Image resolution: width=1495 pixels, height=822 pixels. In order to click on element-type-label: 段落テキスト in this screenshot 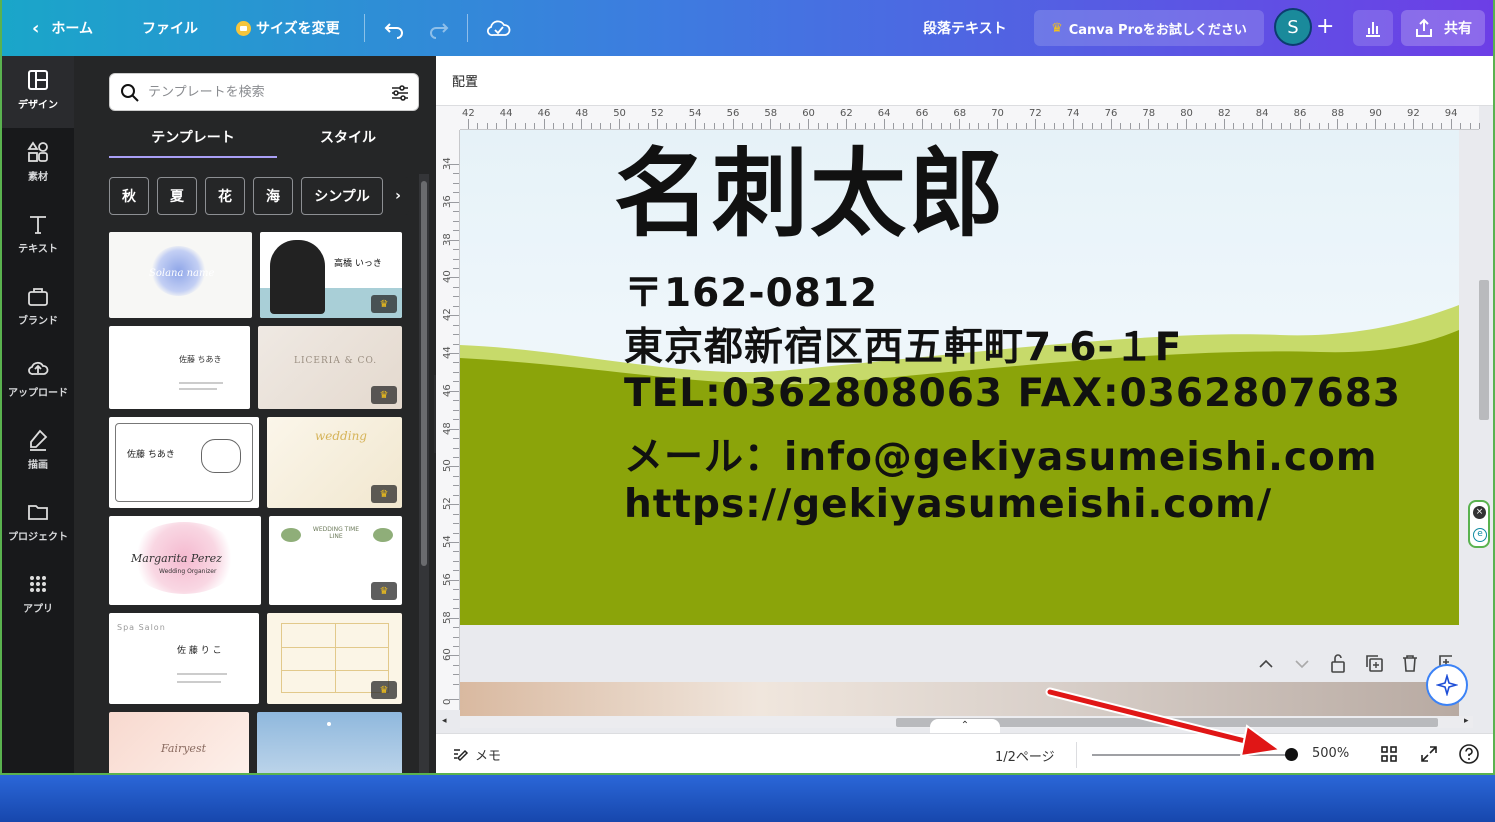, I will do `click(965, 28)`.